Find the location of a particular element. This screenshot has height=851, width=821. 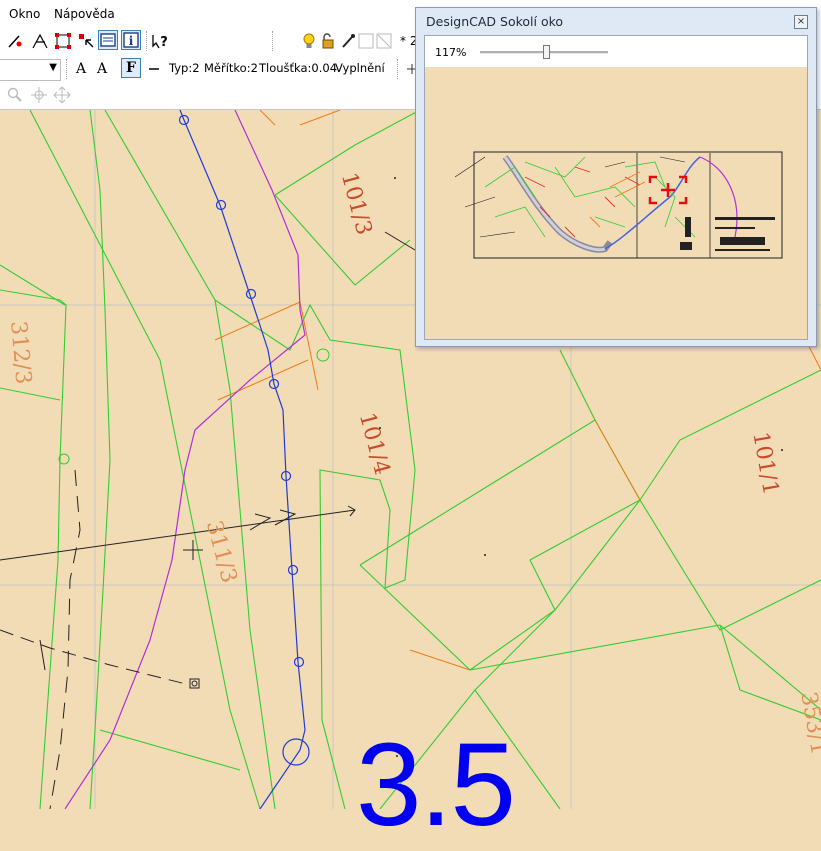

zoom-window-button is located at coordinates (15, 95).